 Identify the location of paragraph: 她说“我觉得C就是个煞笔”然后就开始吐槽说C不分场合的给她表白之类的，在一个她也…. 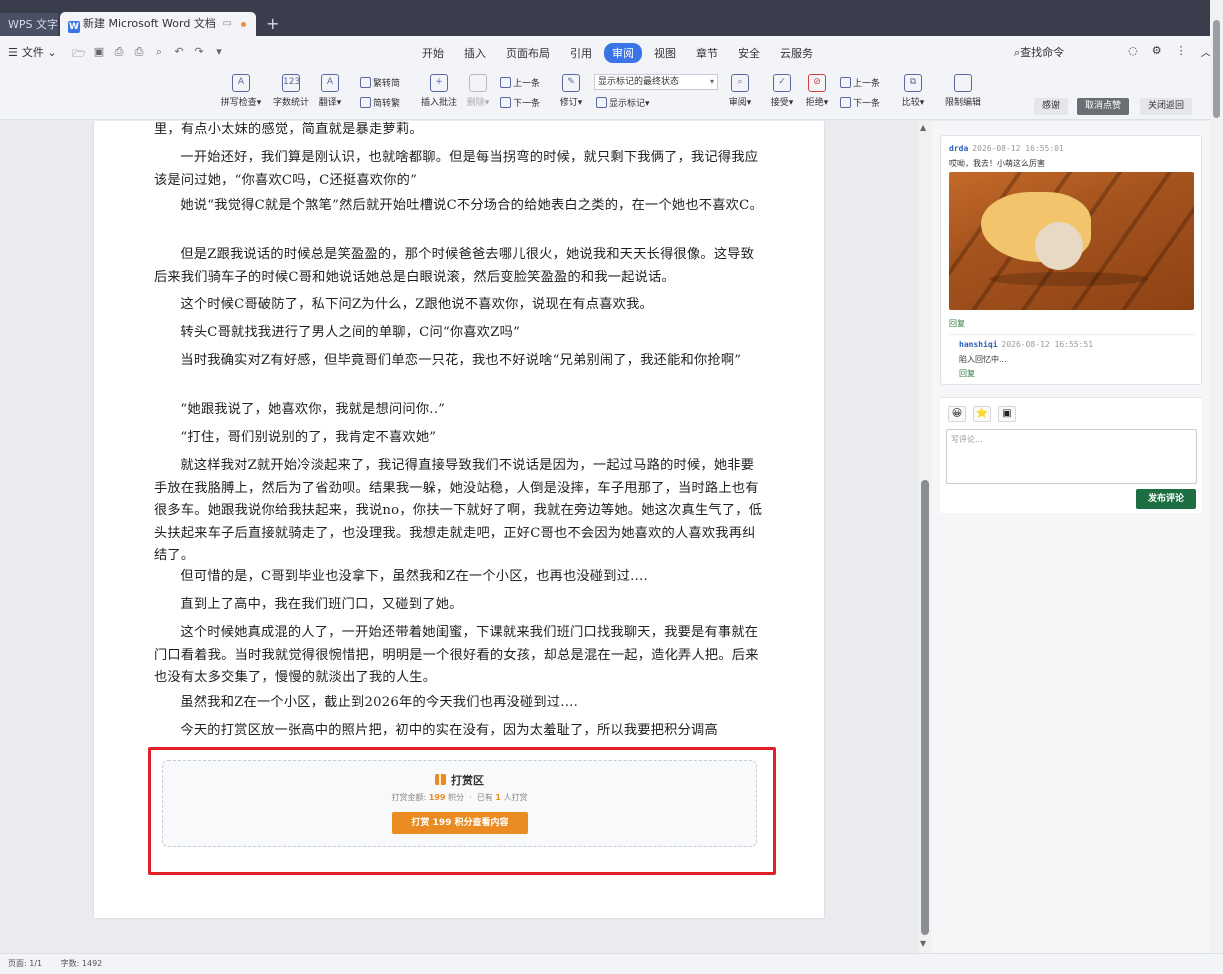
(459, 206).